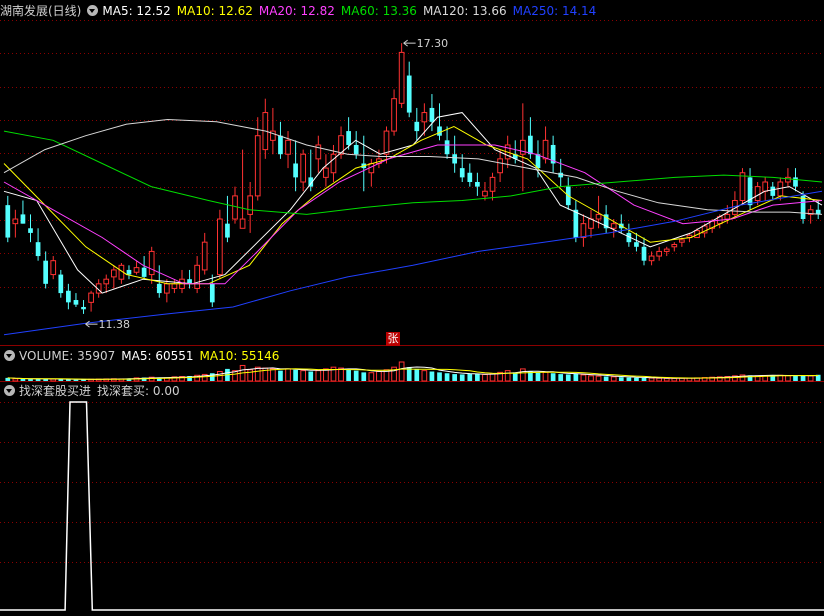  What do you see at coordinates (433, 43) in the screenshot?
I see `high-price-label: 17.30` at bounding box center [433, 43].